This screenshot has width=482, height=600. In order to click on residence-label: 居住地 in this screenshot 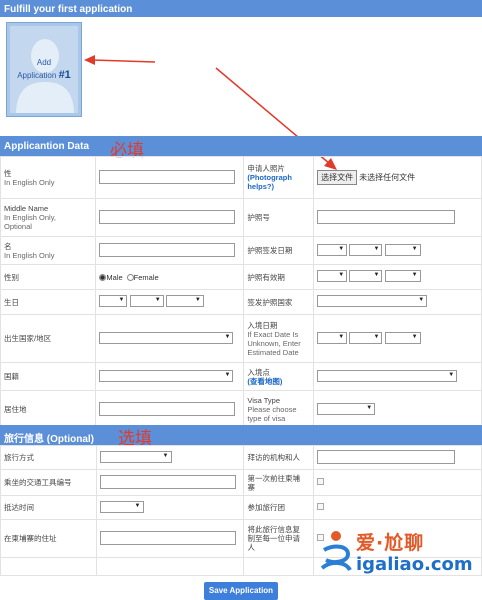, I will do `click(48, 409)`.